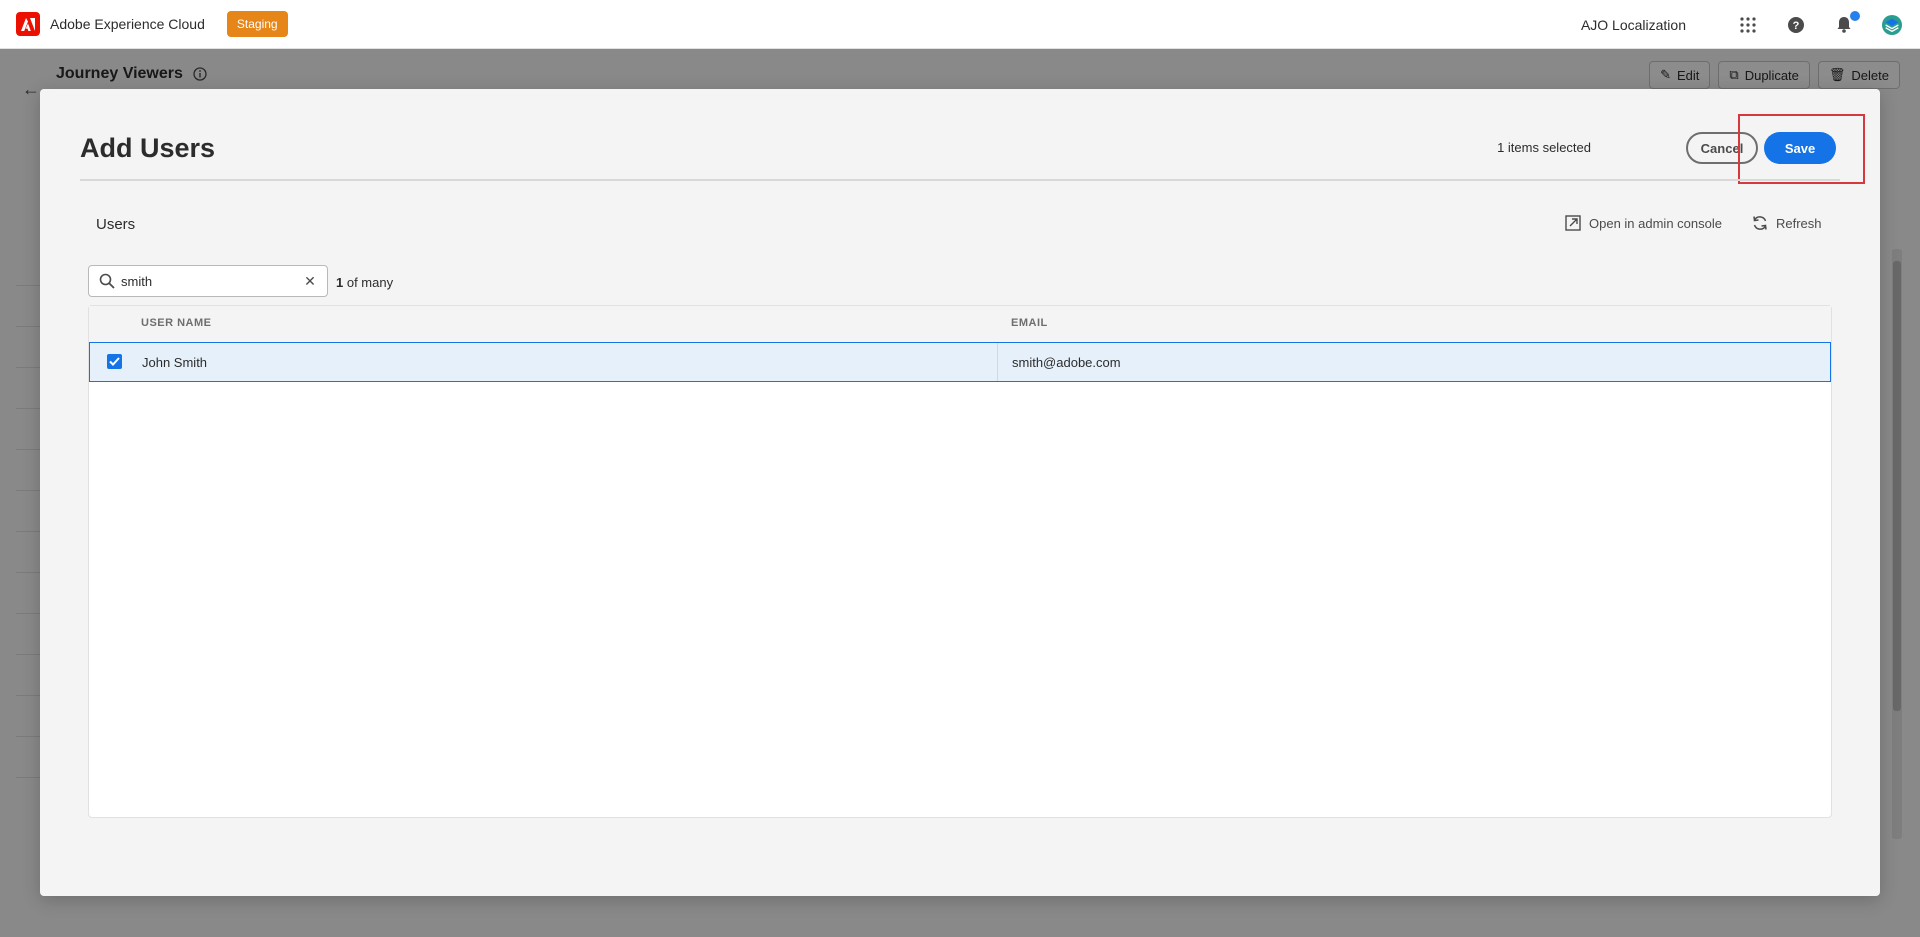 The image size is (1920, 937). I want to click on email-cell: smith@adobe.com, so click(1066, 362).